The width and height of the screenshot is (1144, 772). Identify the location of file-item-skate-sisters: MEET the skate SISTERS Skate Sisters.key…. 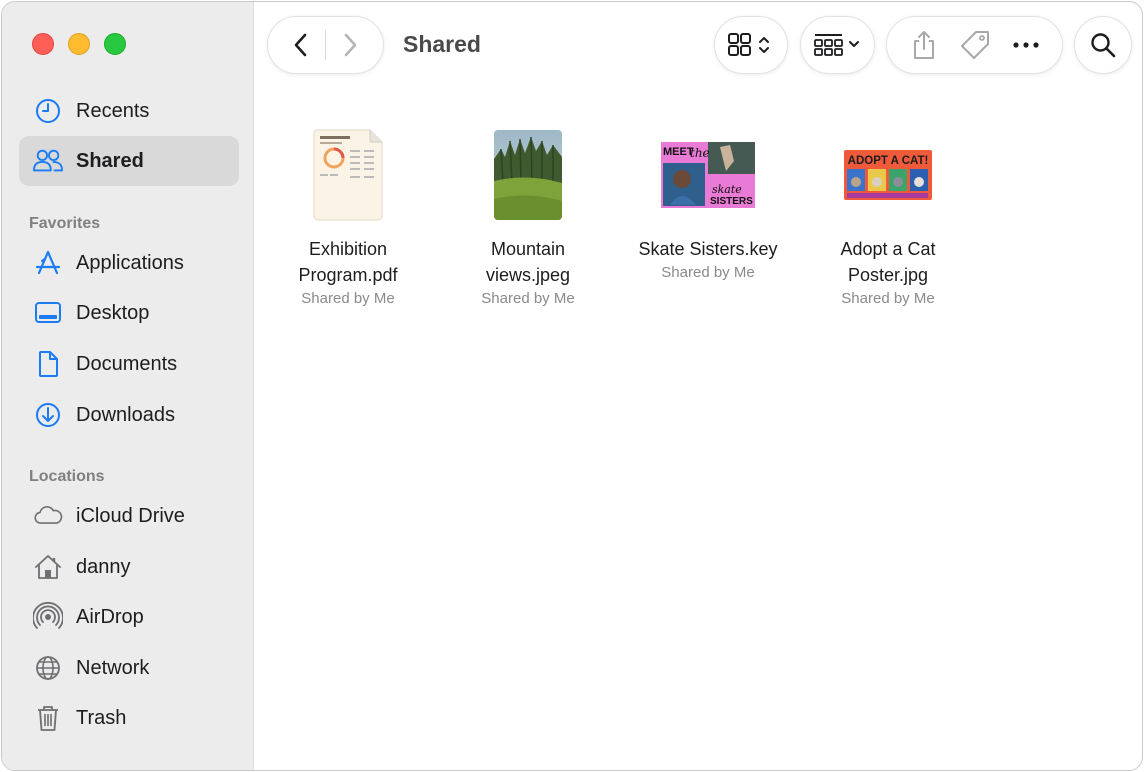
(708, 203).